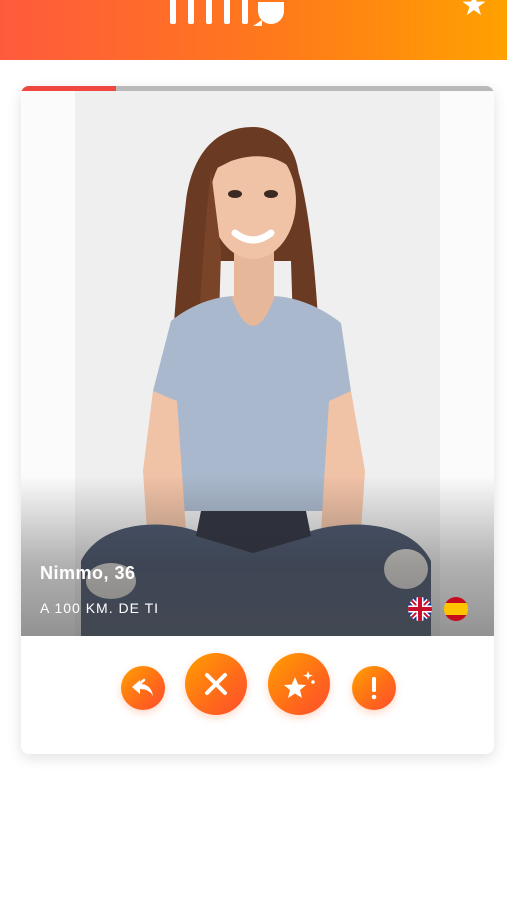 This screenshot has height=900, width=507. I want to click on super-like-button, so click(299, 684).